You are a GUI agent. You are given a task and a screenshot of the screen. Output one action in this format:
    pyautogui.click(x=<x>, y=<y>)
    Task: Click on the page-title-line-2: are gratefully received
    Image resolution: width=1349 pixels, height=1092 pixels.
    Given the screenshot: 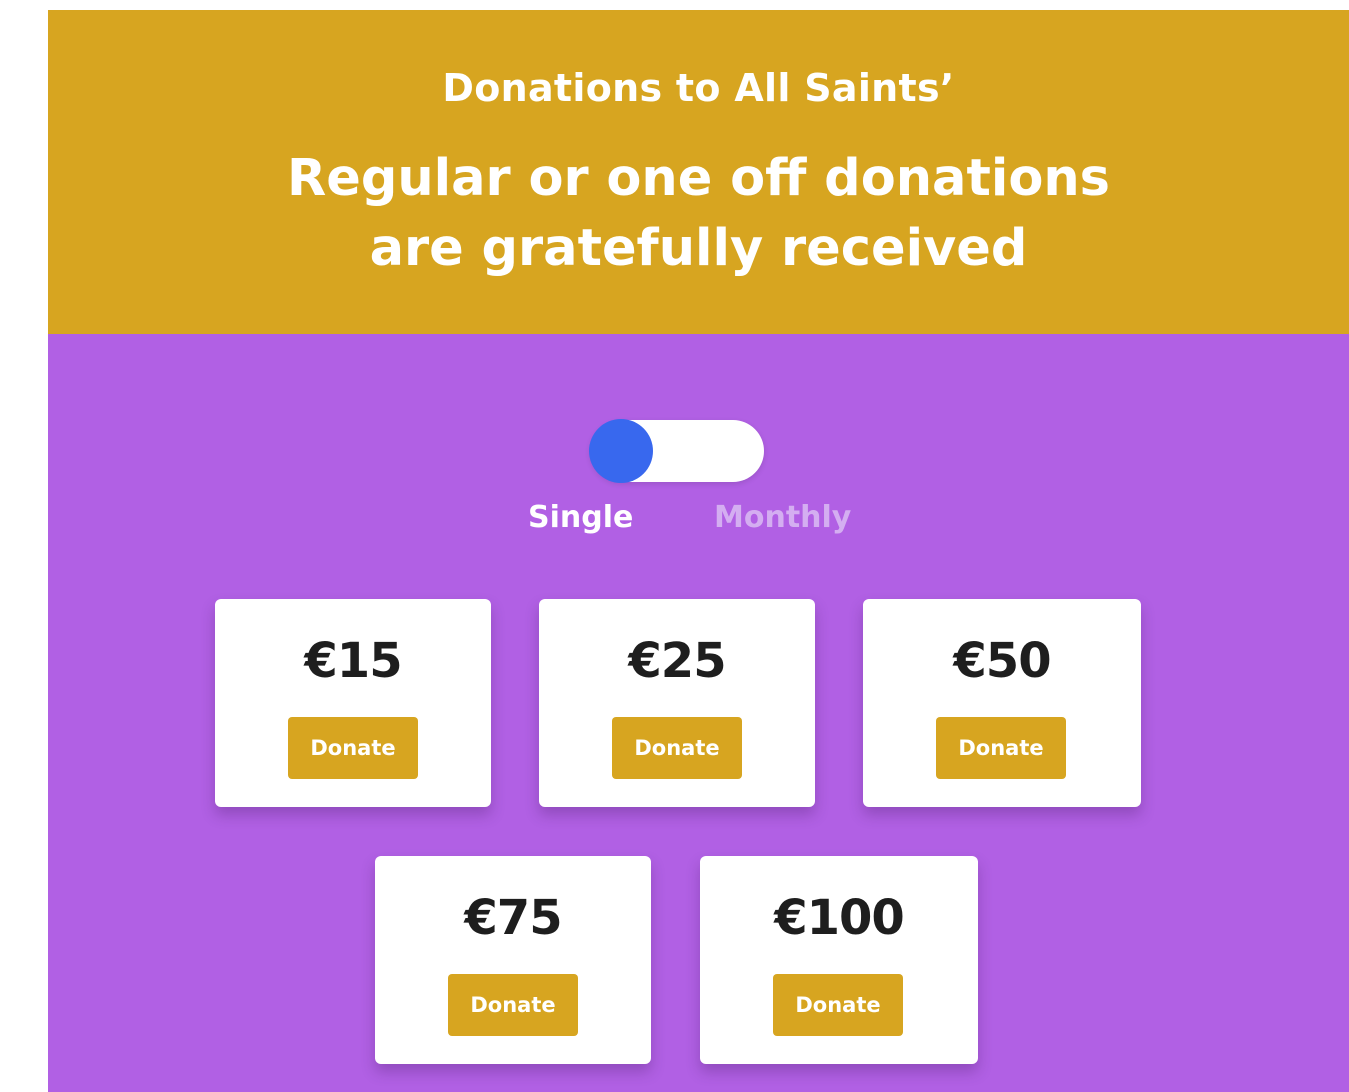 What is the action you would take?
    pyautogui.click(x=698, y=248)
    